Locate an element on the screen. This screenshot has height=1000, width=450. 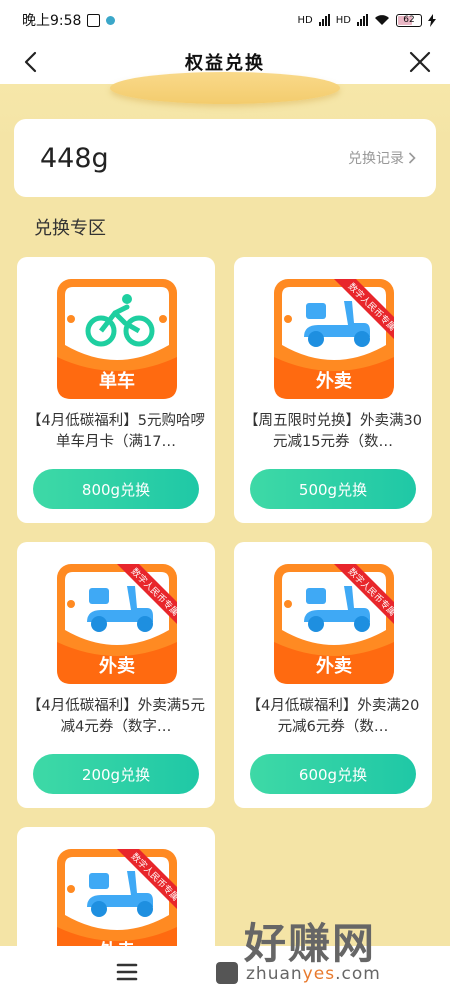
carbon-balance: 448g is located at coordinates (74, 158).